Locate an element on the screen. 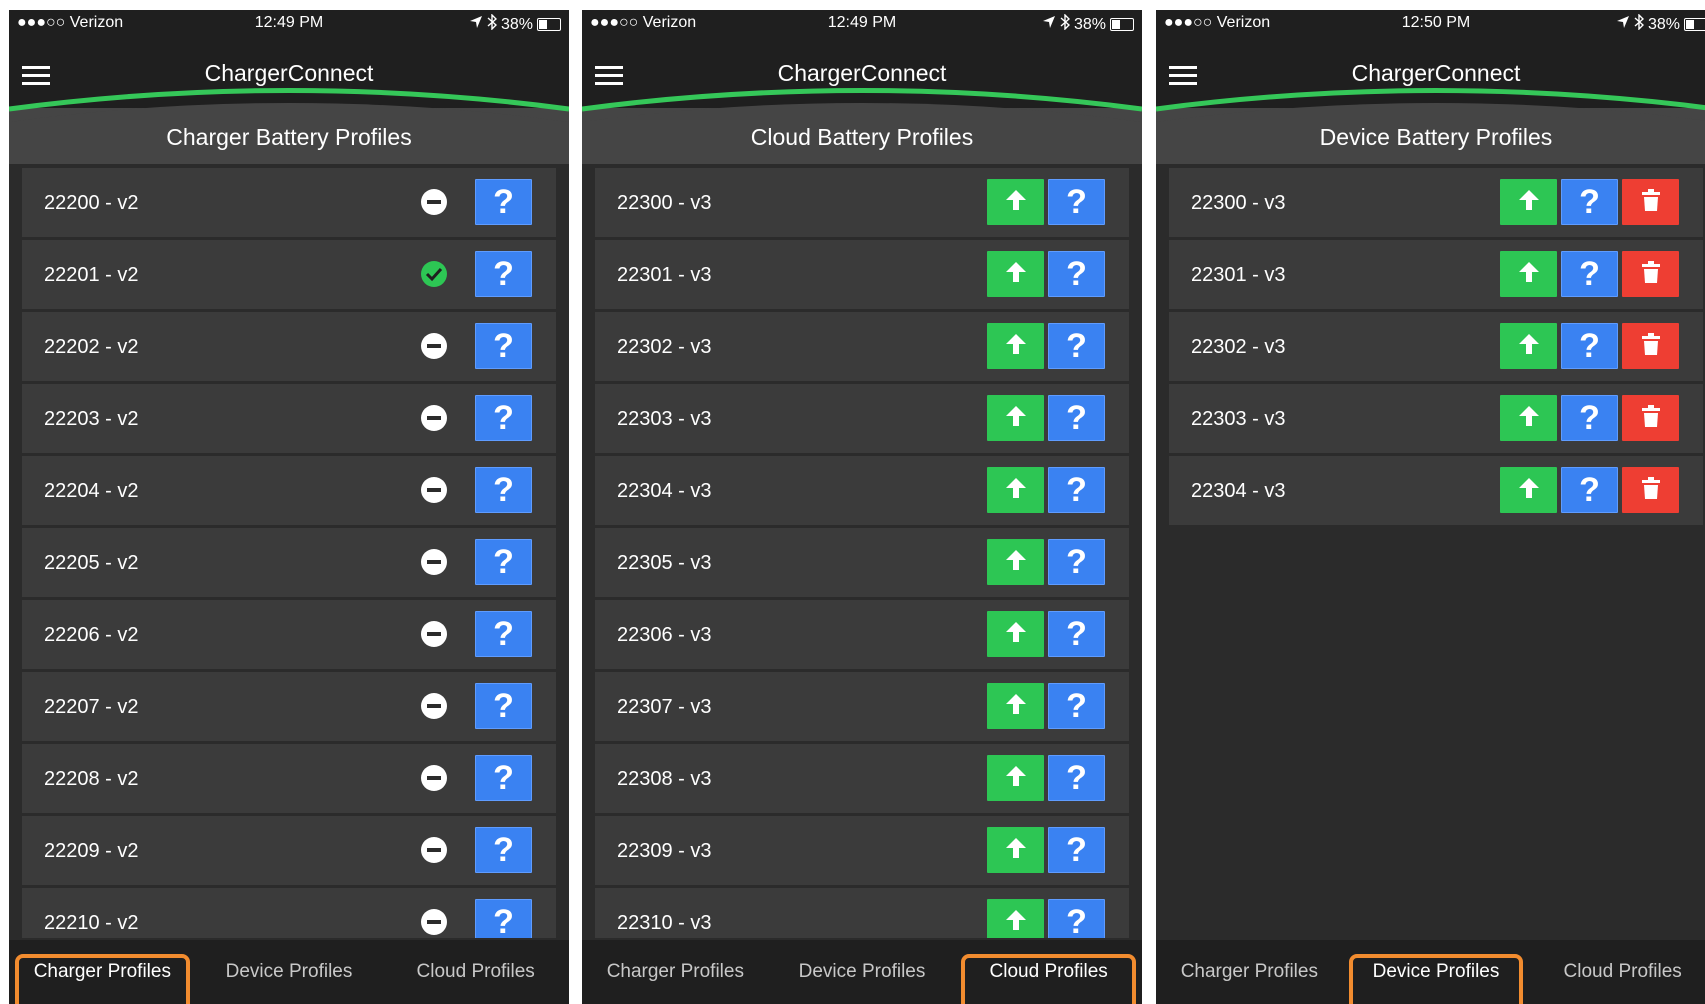 The width and height of the screenshot is (1705, 1004). battery-percent: 38% is located at coordinates (1089, 24).